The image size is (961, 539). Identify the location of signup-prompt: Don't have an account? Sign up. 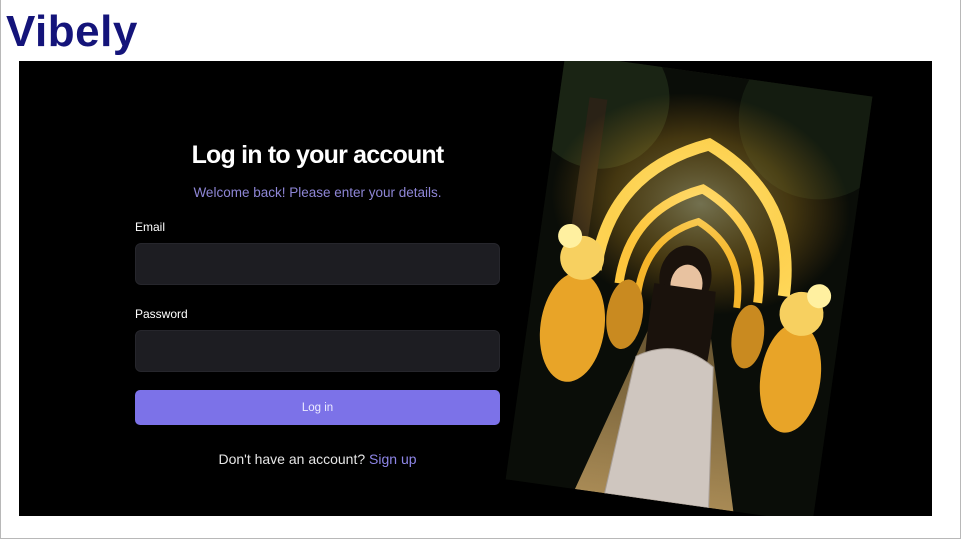
(317, 459).